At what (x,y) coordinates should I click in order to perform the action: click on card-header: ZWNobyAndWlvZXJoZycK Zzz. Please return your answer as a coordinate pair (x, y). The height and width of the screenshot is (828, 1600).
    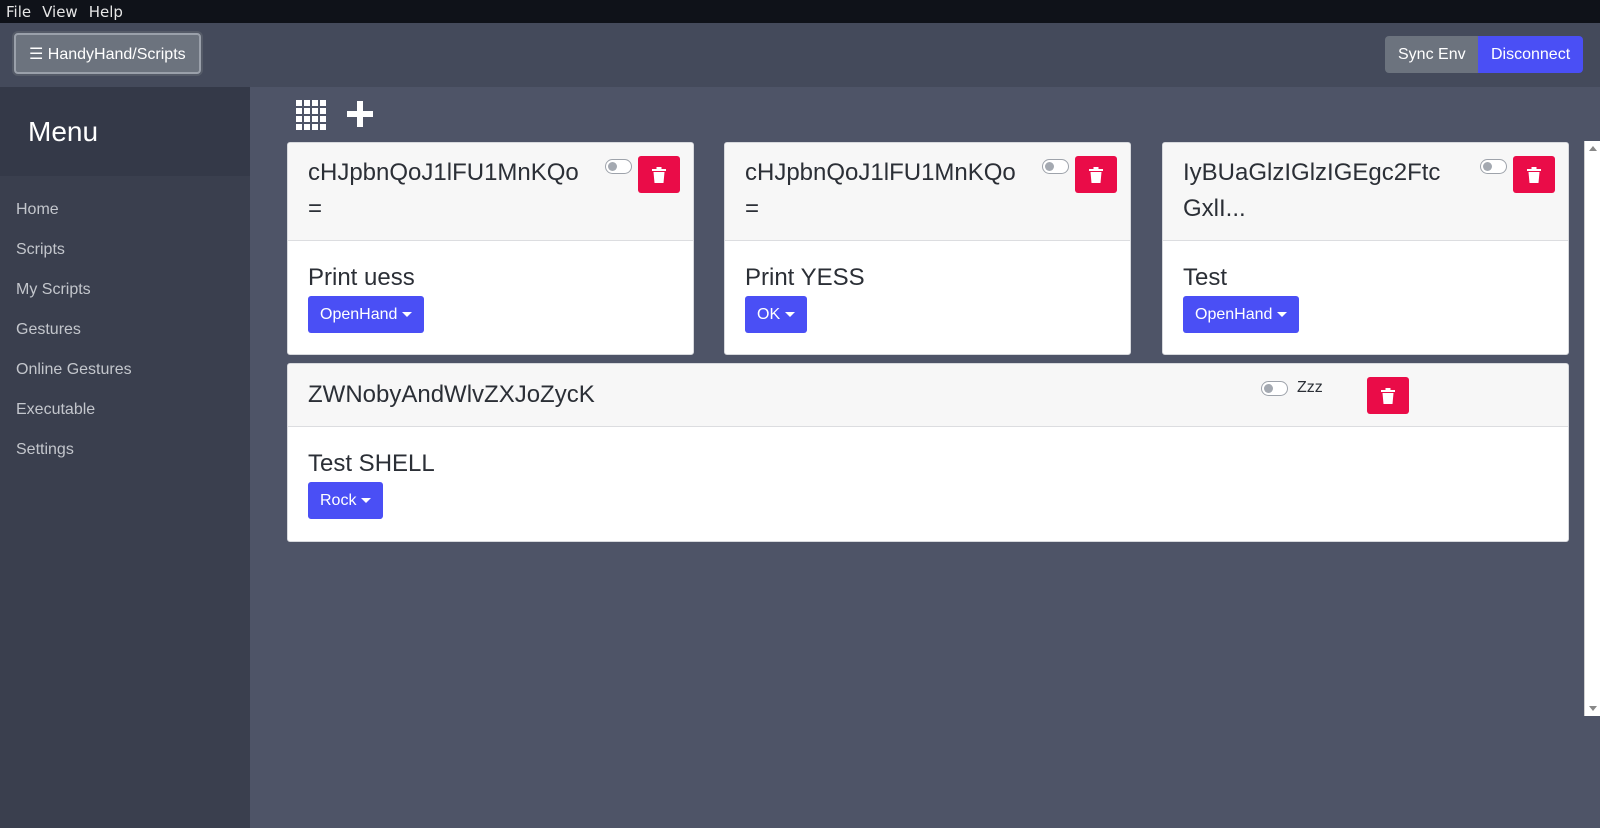
    Looking at the image, I should click on (928, 395).